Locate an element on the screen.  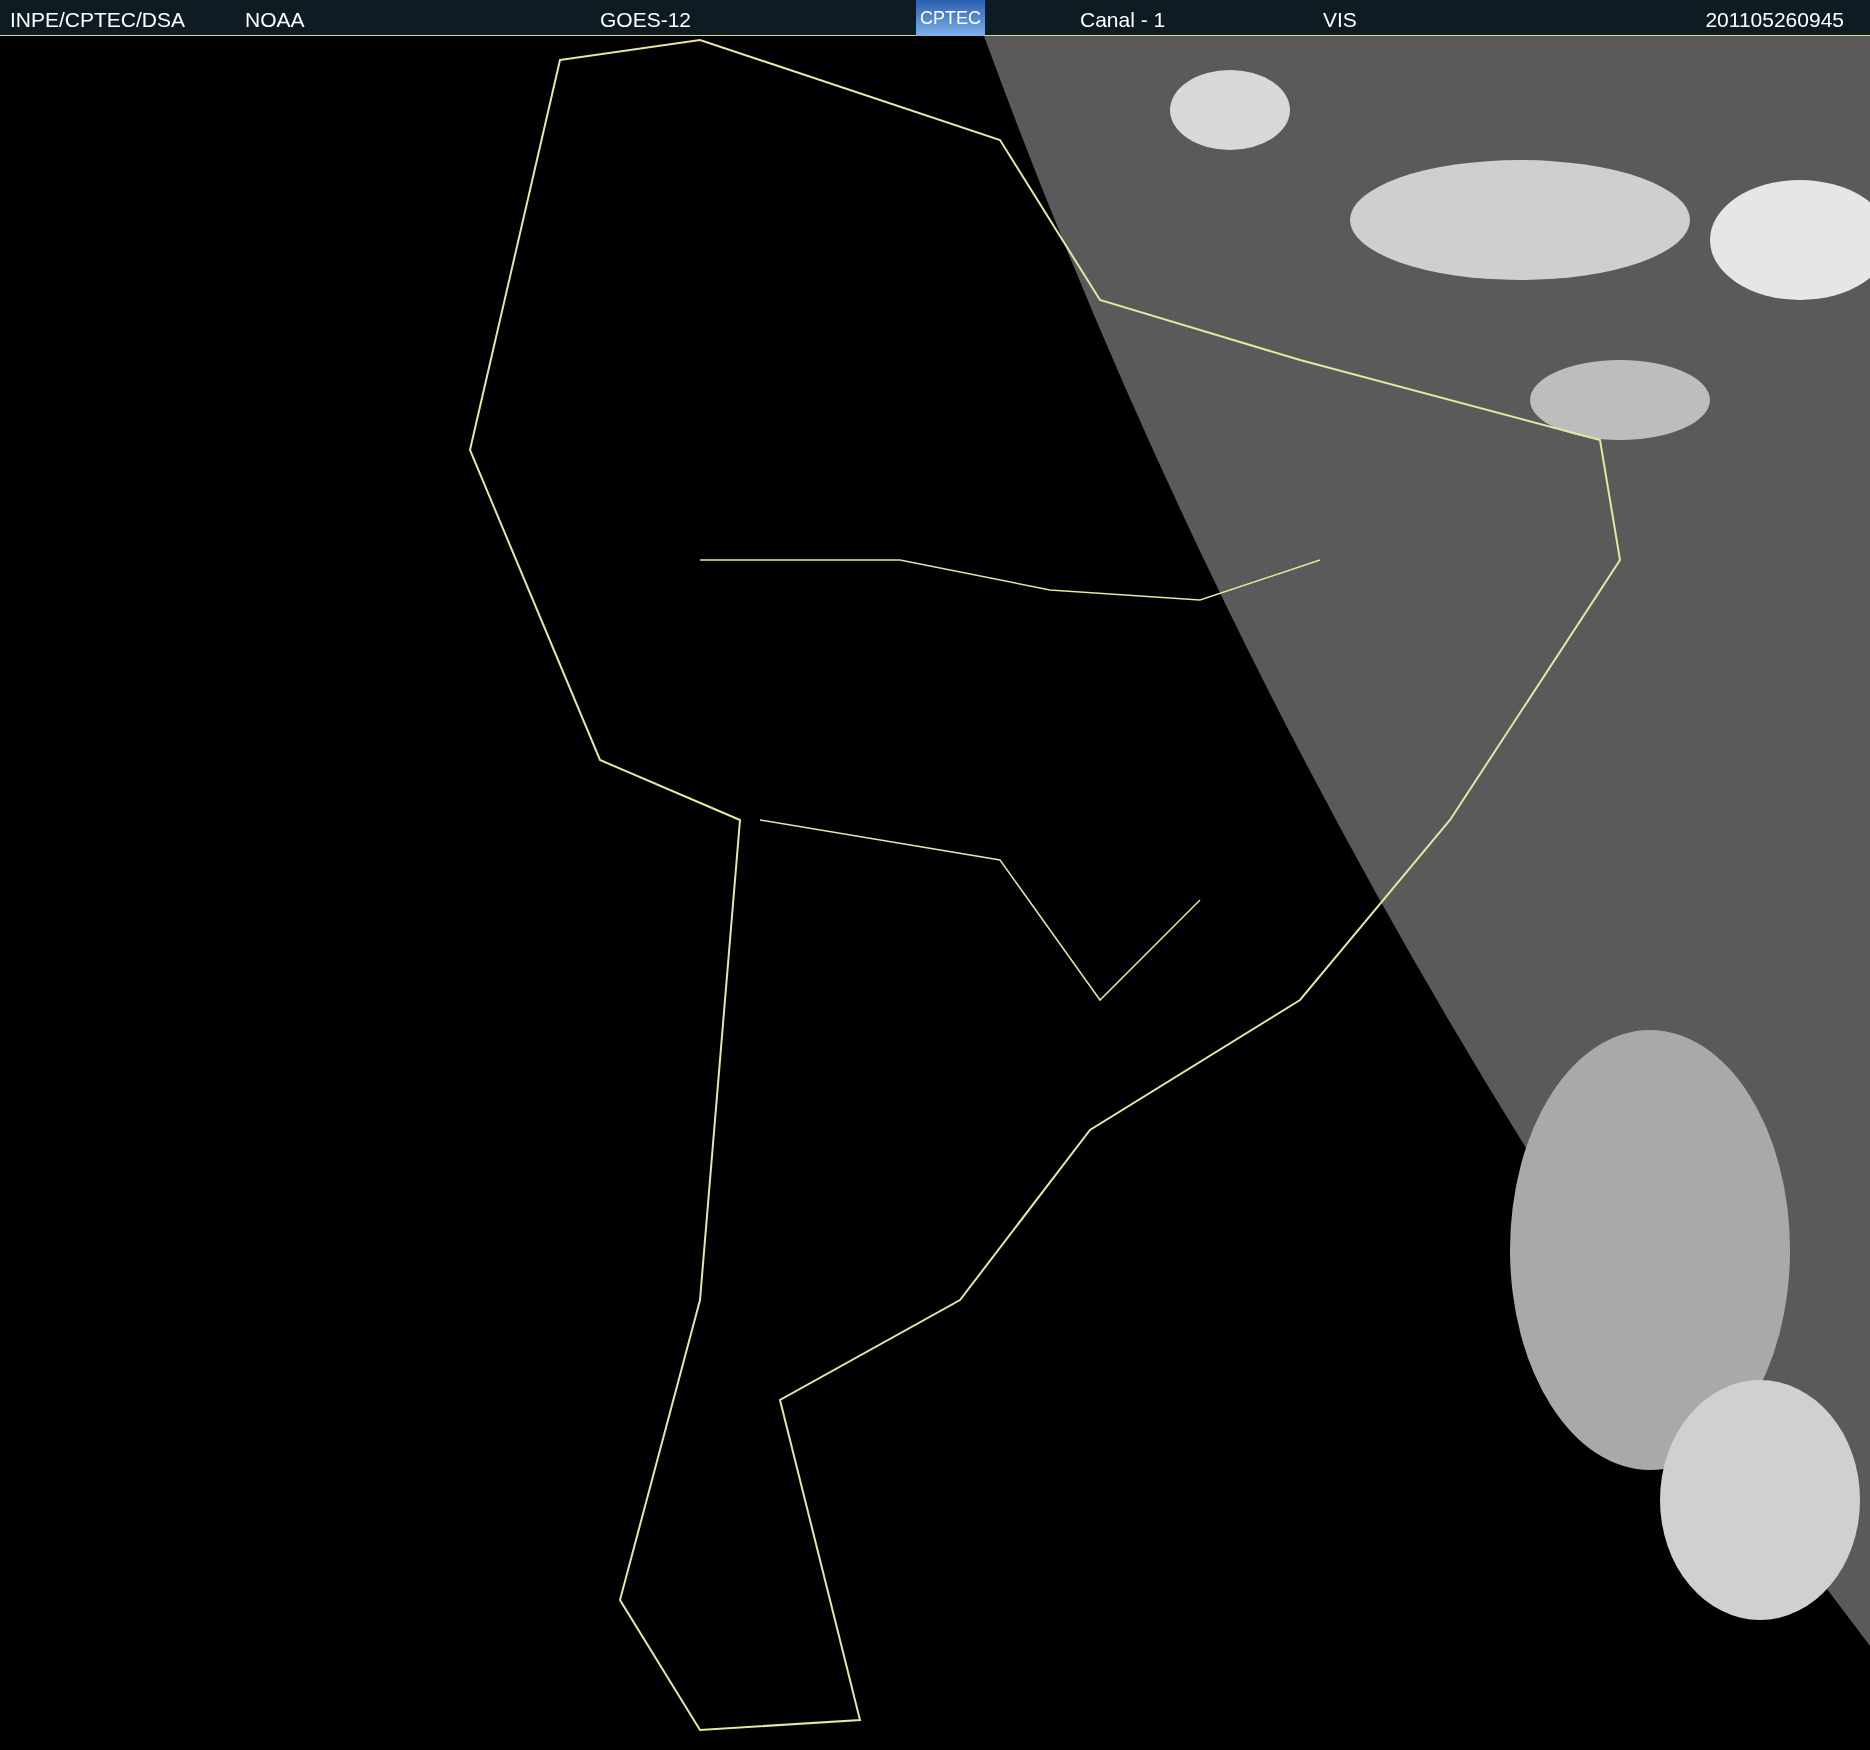
logo: CPTEC is located at coordinates (950, 18).